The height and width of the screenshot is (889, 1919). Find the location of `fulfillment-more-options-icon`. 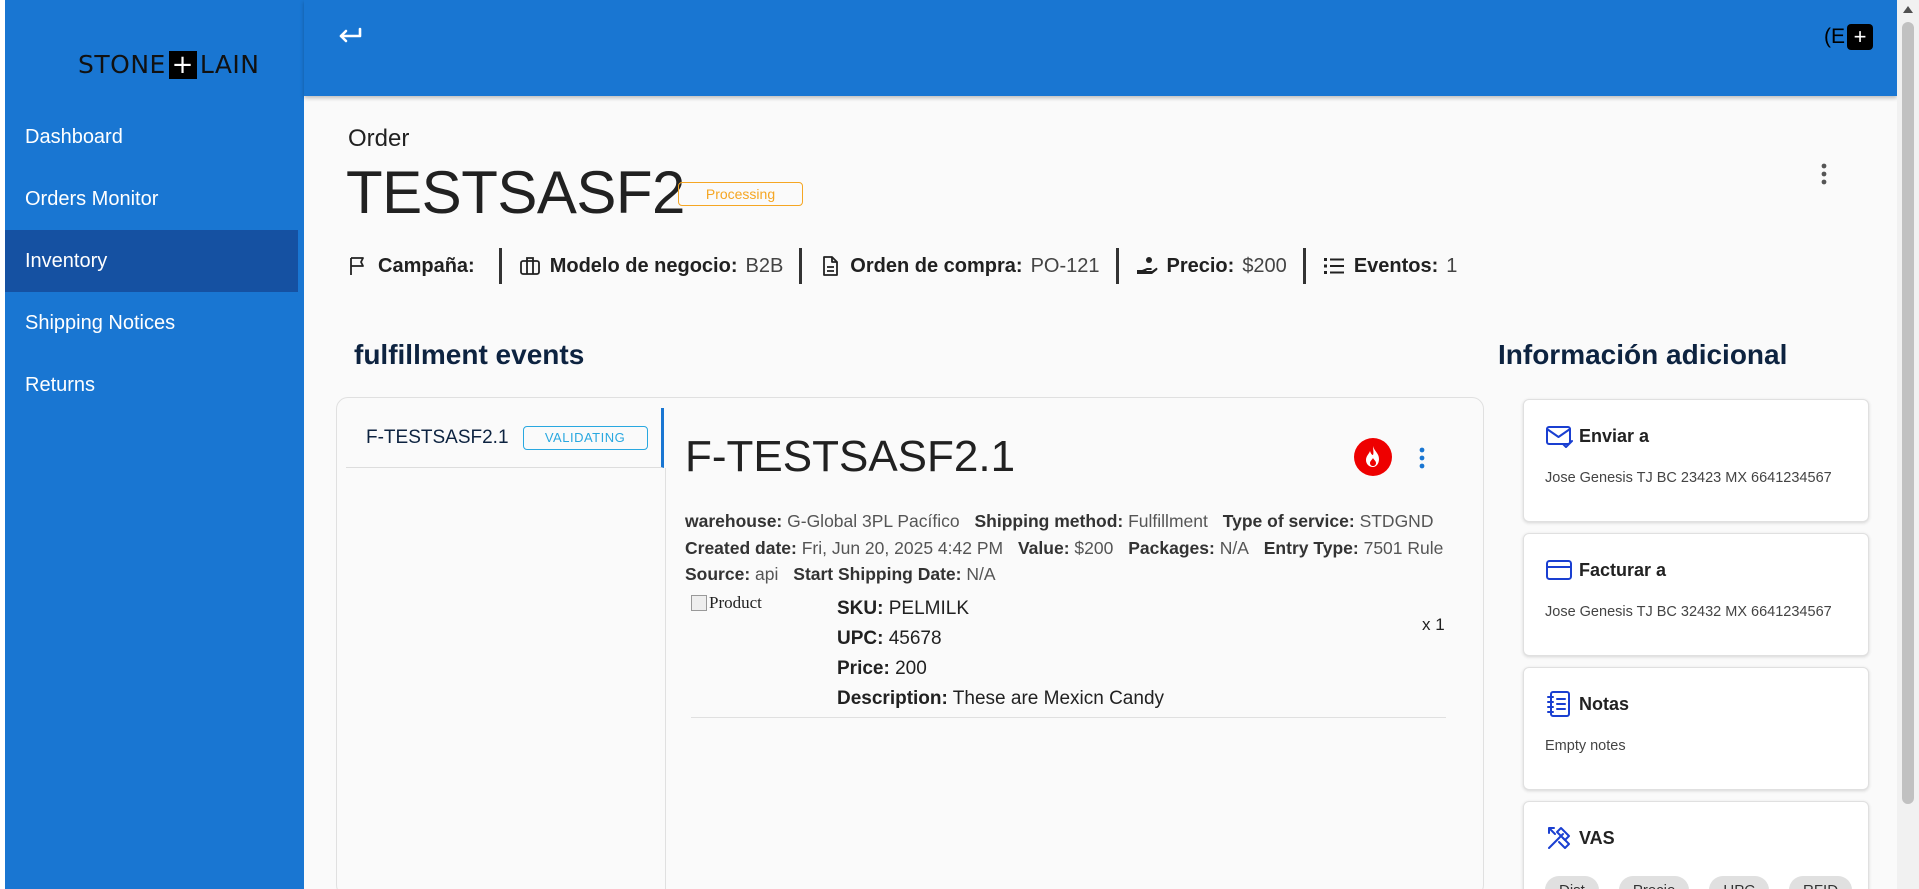

fulfillment-more-options-icon is located at coordinates (1422, 458).